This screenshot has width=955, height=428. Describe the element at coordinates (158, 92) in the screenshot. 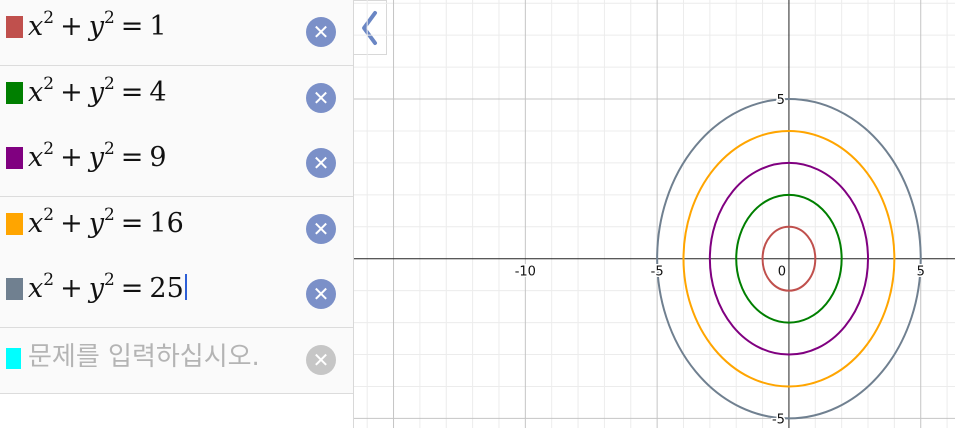

I see `math-token: 4` at that location.